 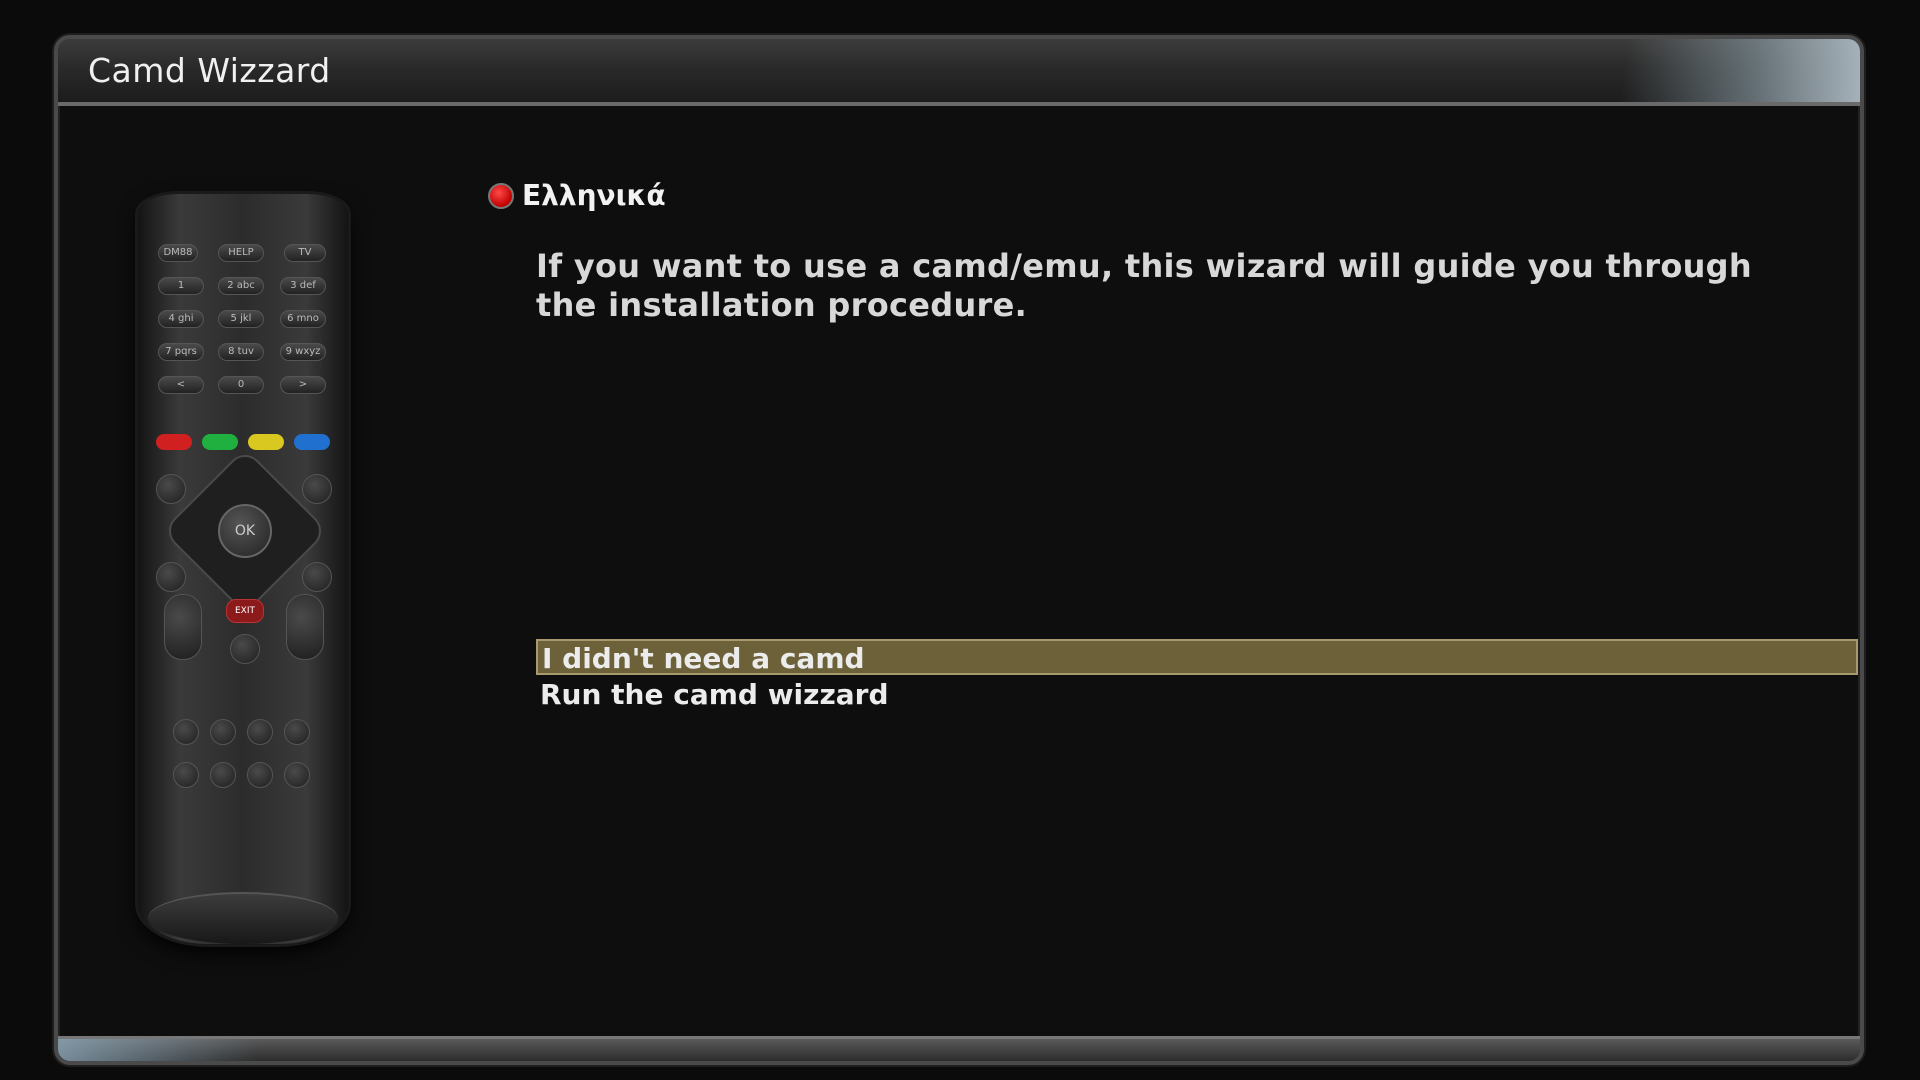 What do you see at coordinates (241, 352) in the screenshot?
I see `remote-button-8: 8 tuv` at bounding box center [241, 352].